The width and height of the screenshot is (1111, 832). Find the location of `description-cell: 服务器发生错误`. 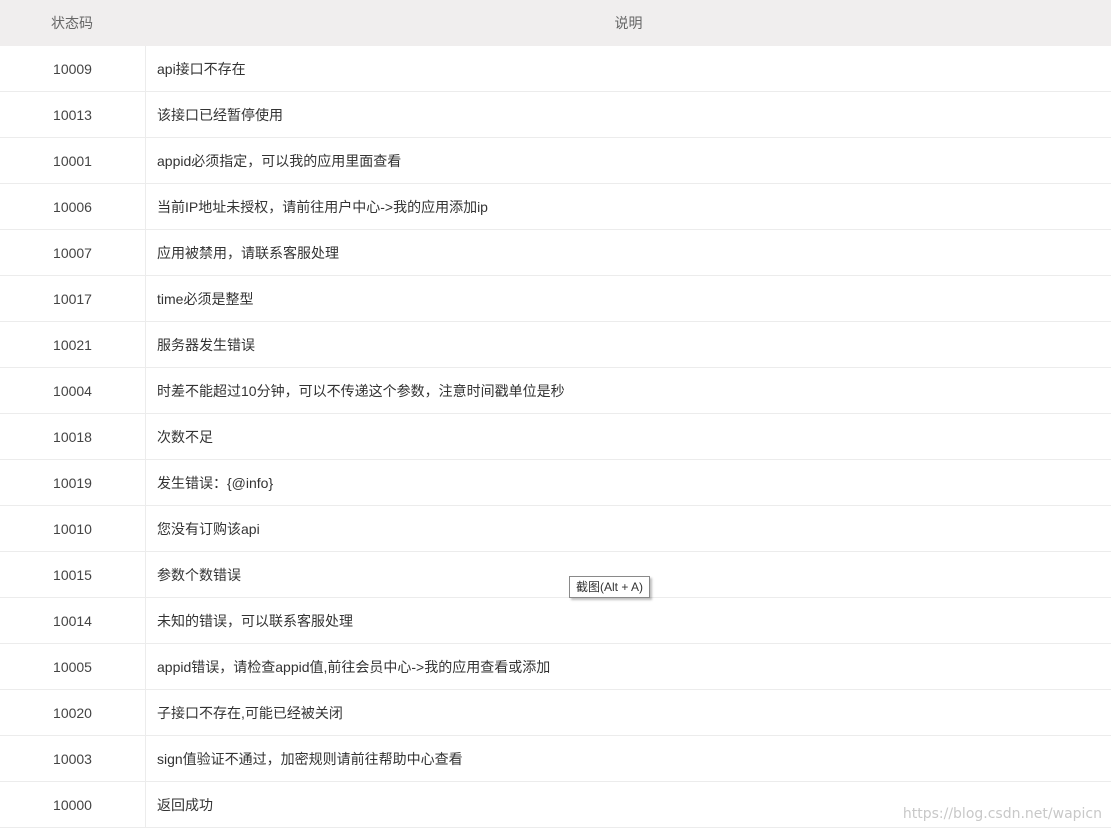

description-cell: 服务器发生错误 is located at coordinates (206, 344).